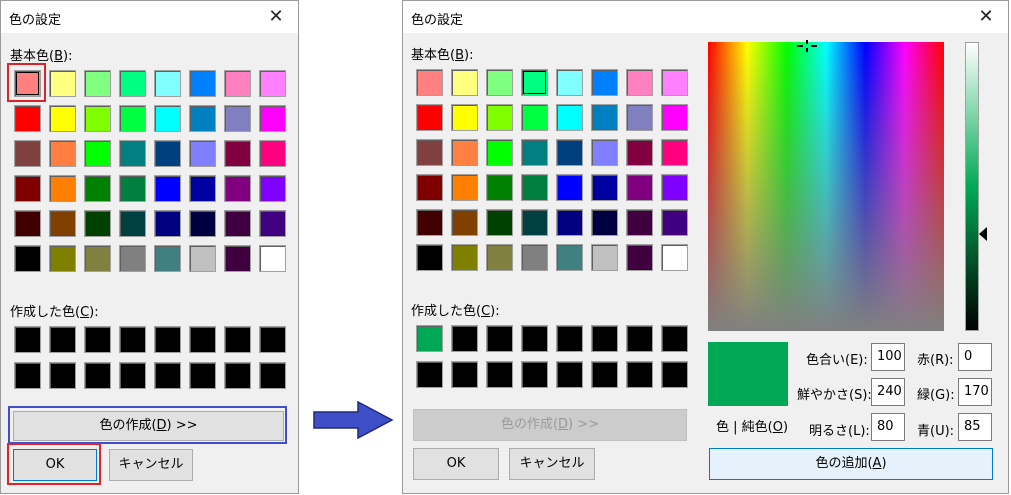  I want to click on luminosity-slider, so click(972, 186).